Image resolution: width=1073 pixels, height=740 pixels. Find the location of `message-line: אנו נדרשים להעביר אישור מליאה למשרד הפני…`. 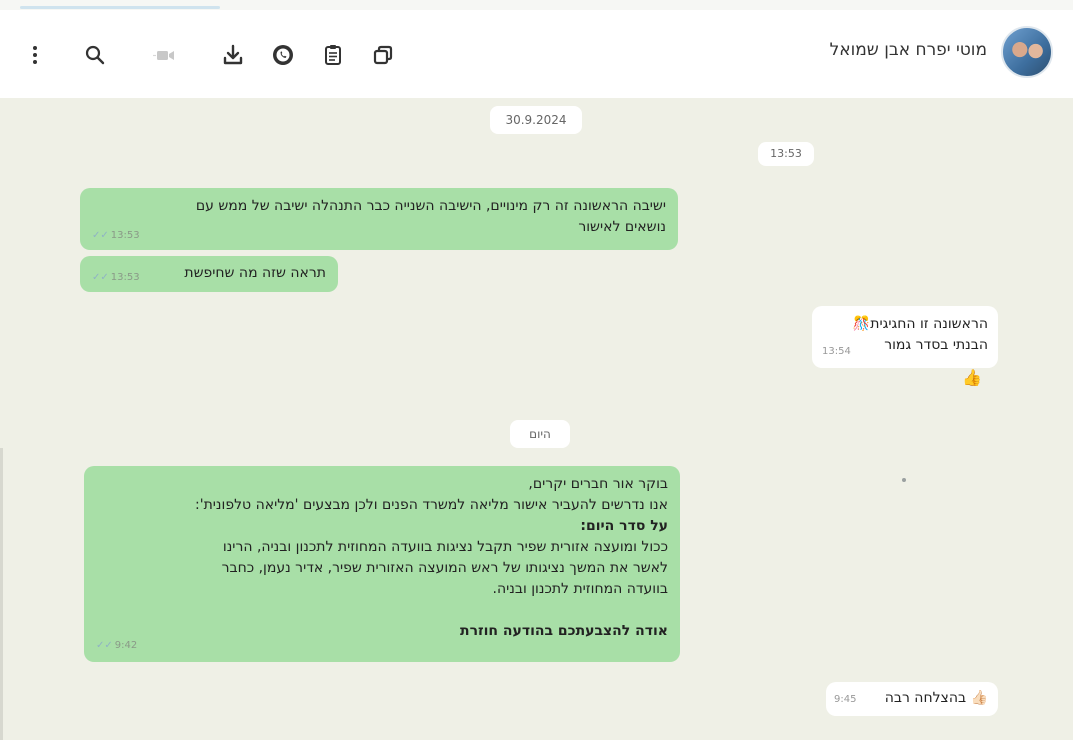

message-line: אנו נדרשים להעביר אישור מליאה למשרד הפני… is located at coordinates (431, 505).